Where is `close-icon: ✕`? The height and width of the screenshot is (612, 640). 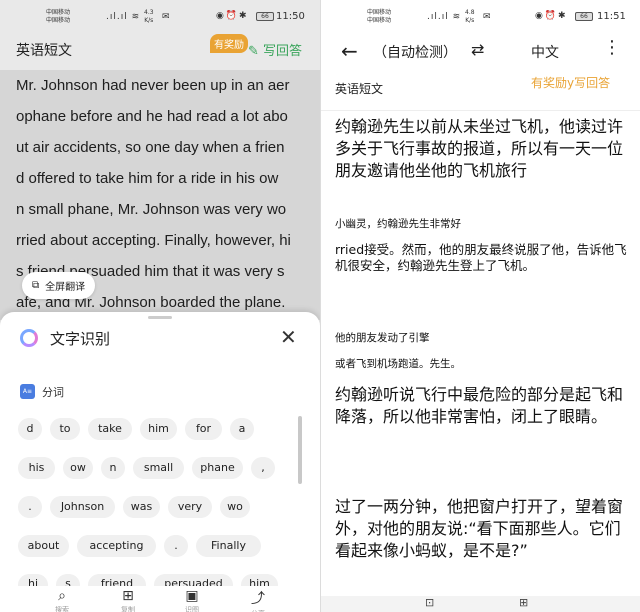 close-icon: ✕ is located at coordinates (288, 337).